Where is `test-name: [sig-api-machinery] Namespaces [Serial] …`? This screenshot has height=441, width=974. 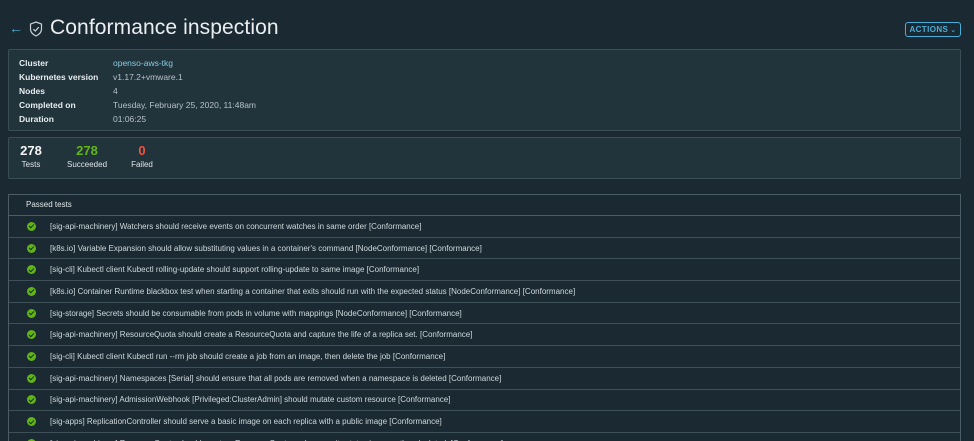
test-name: [sig-api-machinery] Namespaces [Serial] … is located at coordinates (276, 378).